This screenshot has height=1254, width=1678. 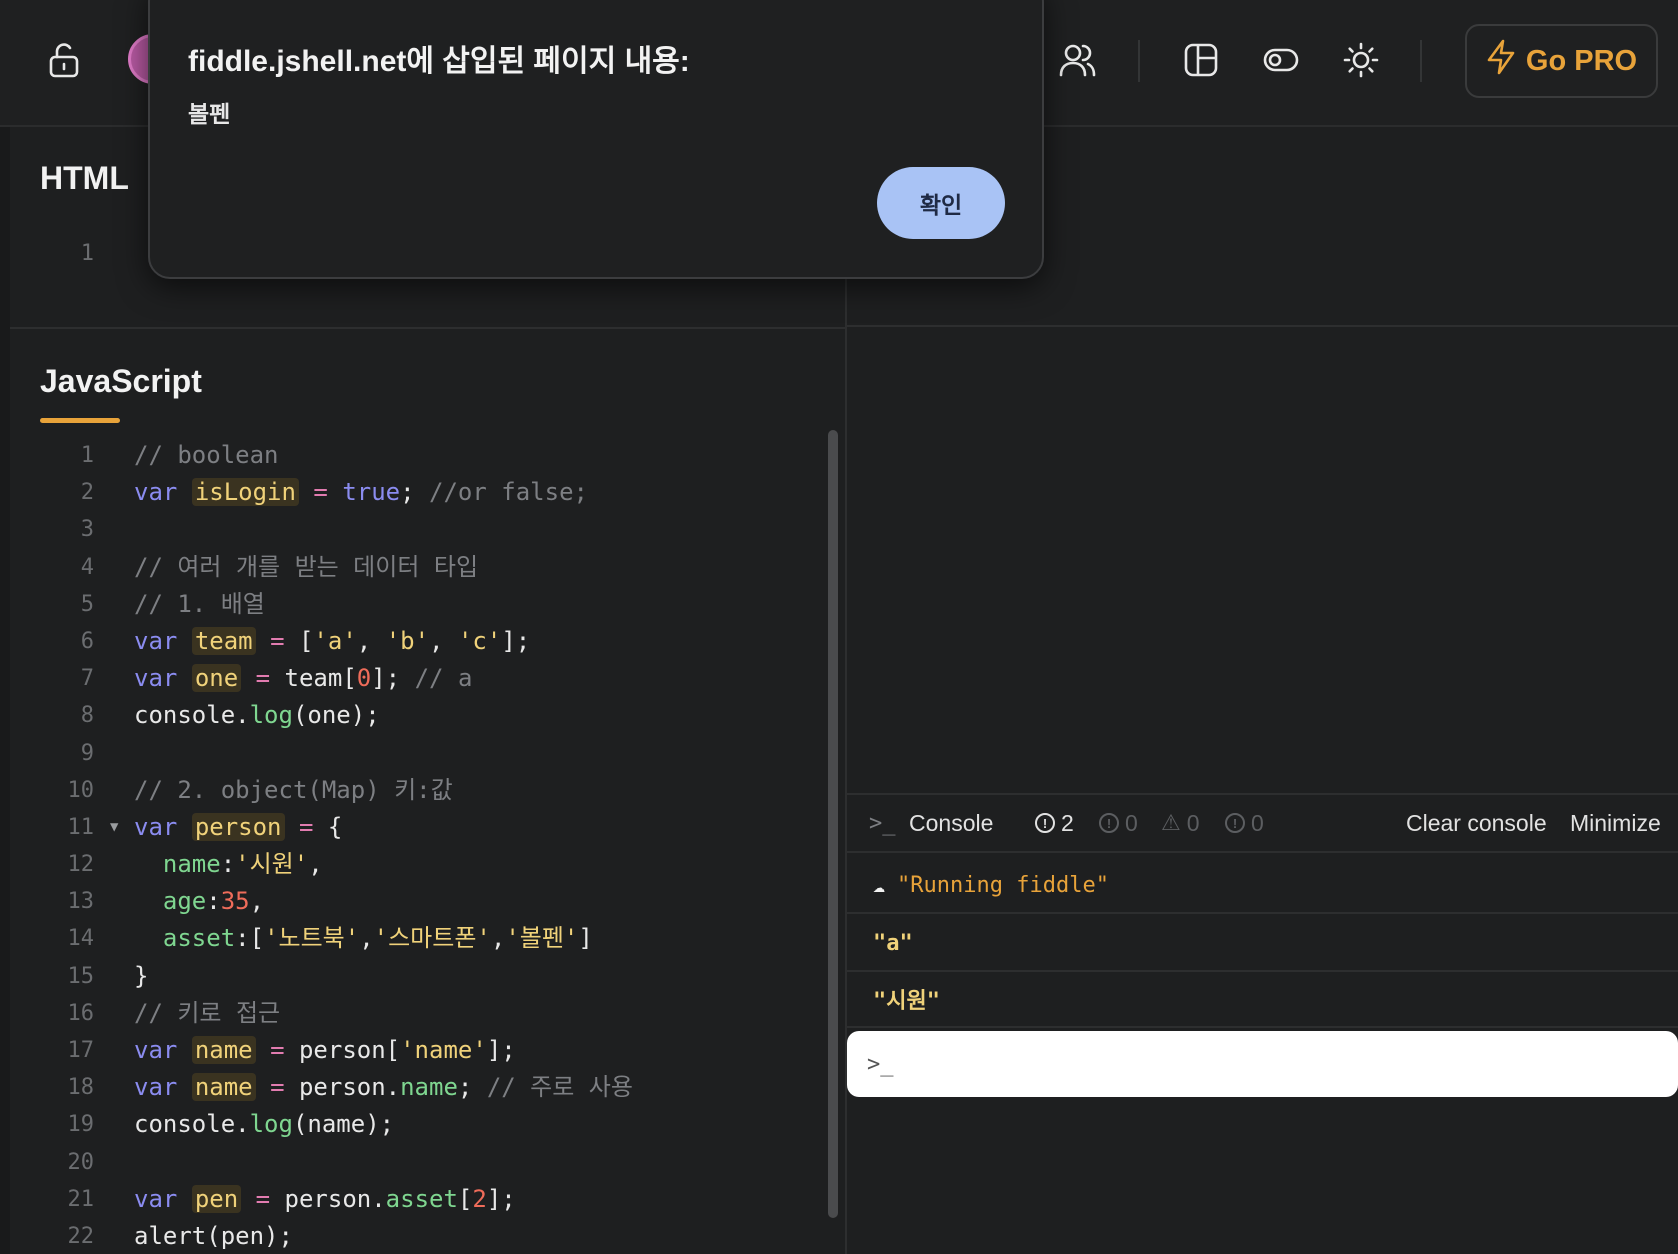 I want to click on active-tab-underline, so click(x=80, y=420).